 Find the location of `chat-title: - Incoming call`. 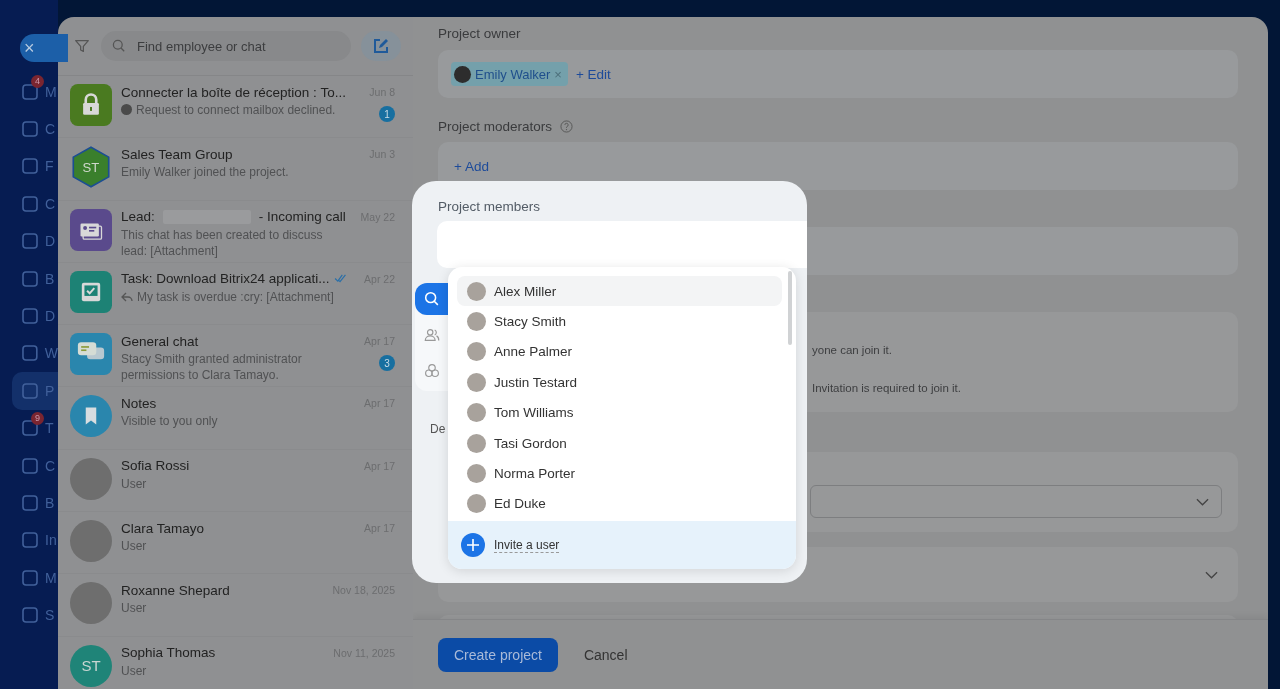

chat-title: - Incoming call is located at coordinates (302, 217).